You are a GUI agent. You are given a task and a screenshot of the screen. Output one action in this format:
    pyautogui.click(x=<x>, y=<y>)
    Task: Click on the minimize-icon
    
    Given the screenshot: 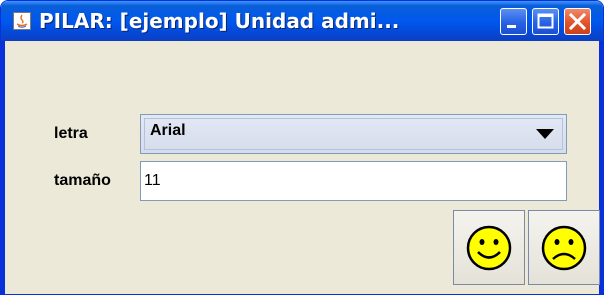 What is the action you would take?
    pyautogui.click(x=511, y=26)
    